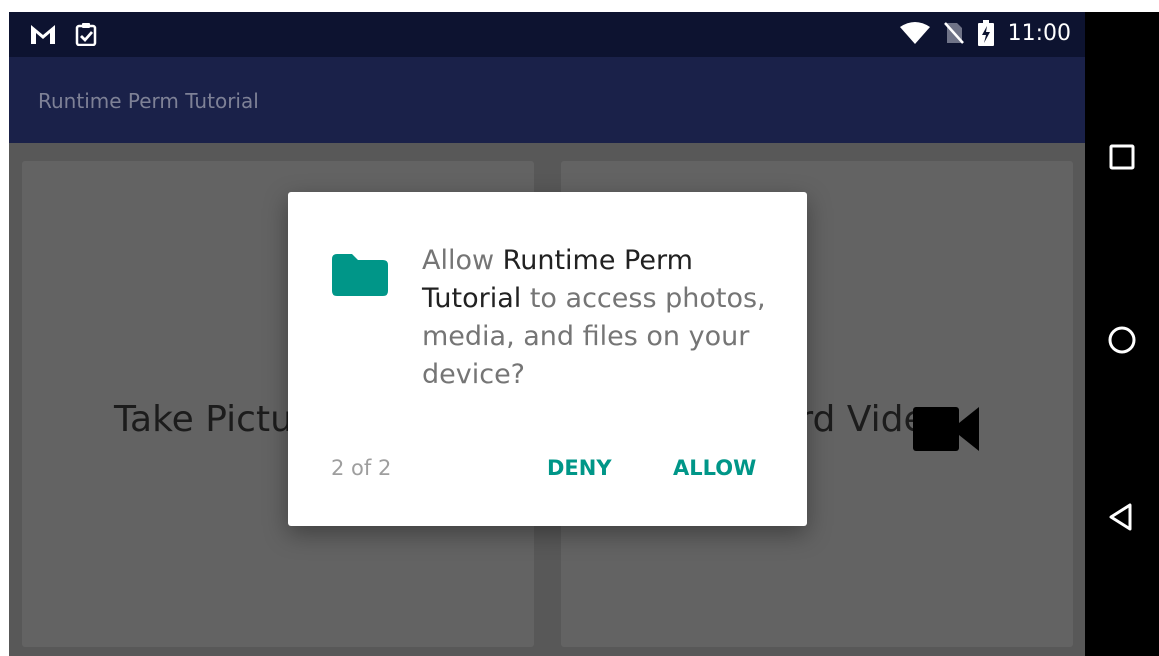 The height and width of the screenshot is (656, 1159). Describe the element at coordinates (579, 468) in the screenshot. I see `deny-button: DENY` at that location.